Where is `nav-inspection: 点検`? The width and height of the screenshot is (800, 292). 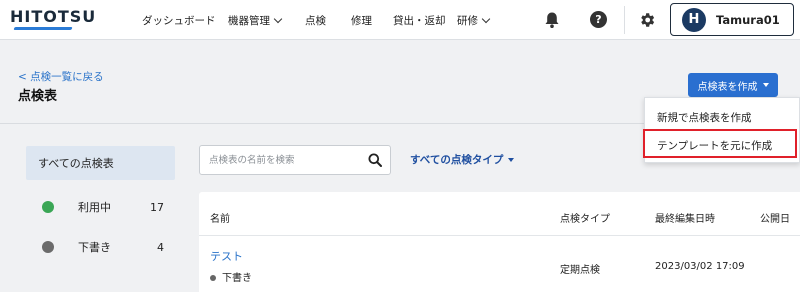 nav-inspection: 点検 is located at coordinates (328, 20).